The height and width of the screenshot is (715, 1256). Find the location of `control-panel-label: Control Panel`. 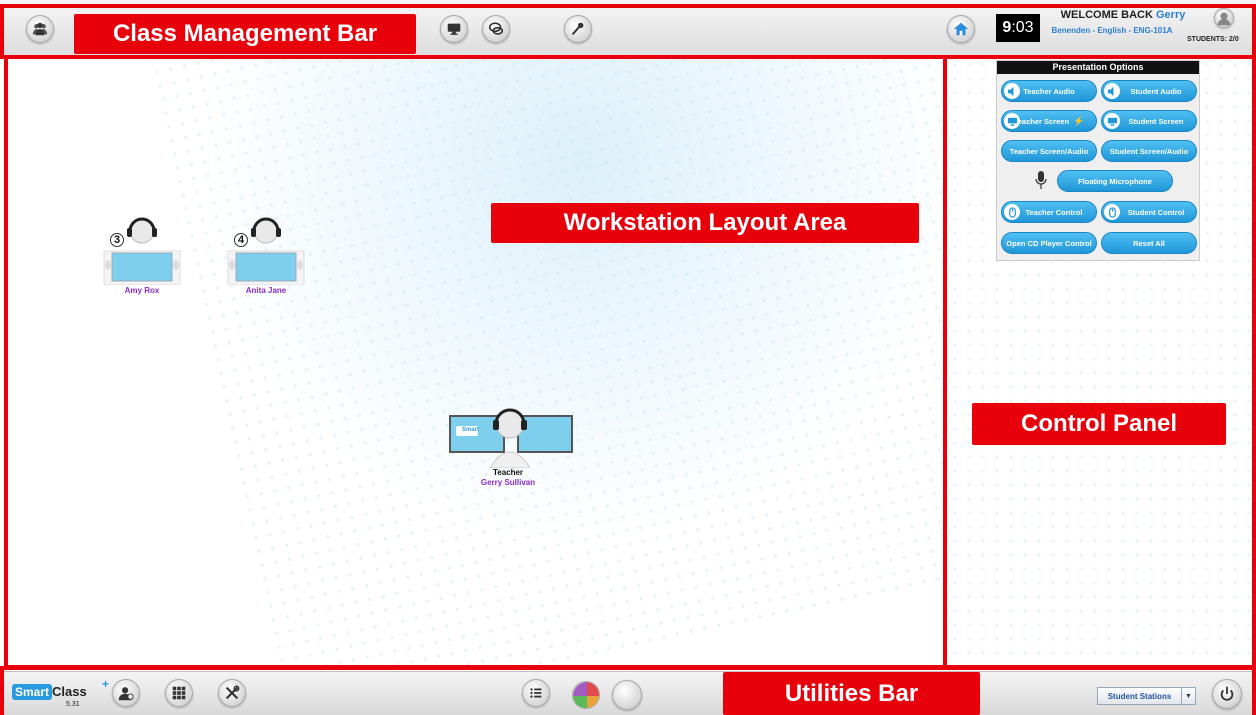

control-panel-label: Control Panel is located at coordinates (1099, 424).